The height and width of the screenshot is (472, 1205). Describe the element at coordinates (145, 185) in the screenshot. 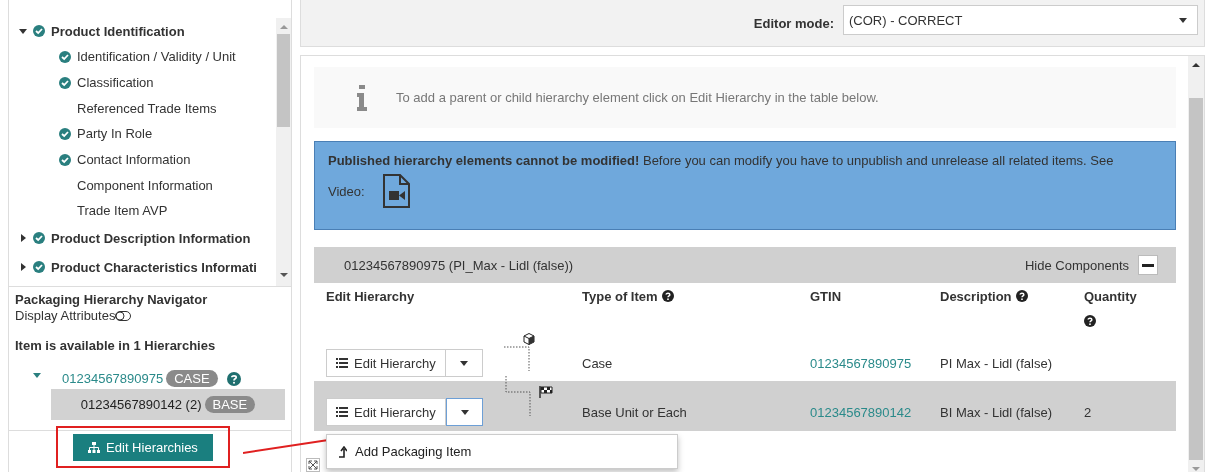

I see `tree-item: Component Information` at that location.